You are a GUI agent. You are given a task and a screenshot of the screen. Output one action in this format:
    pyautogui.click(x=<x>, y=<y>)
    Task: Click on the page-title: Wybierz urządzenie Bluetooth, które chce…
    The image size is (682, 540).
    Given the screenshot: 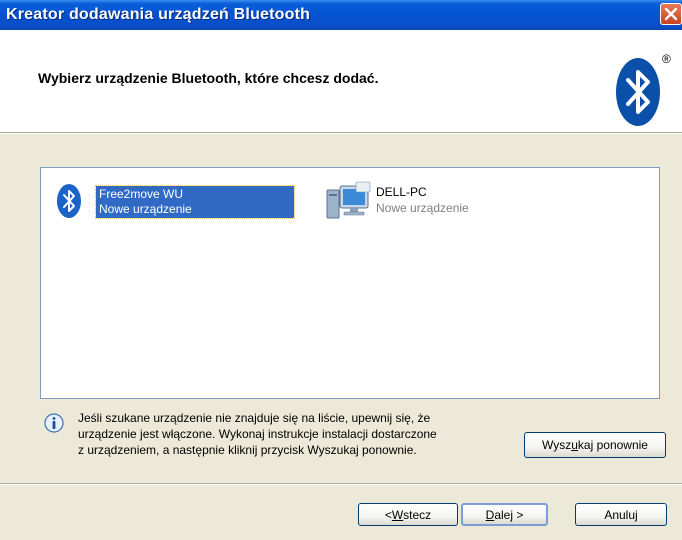 What is the action you would take?
    pyautogui.click(x=208, y=78)
    